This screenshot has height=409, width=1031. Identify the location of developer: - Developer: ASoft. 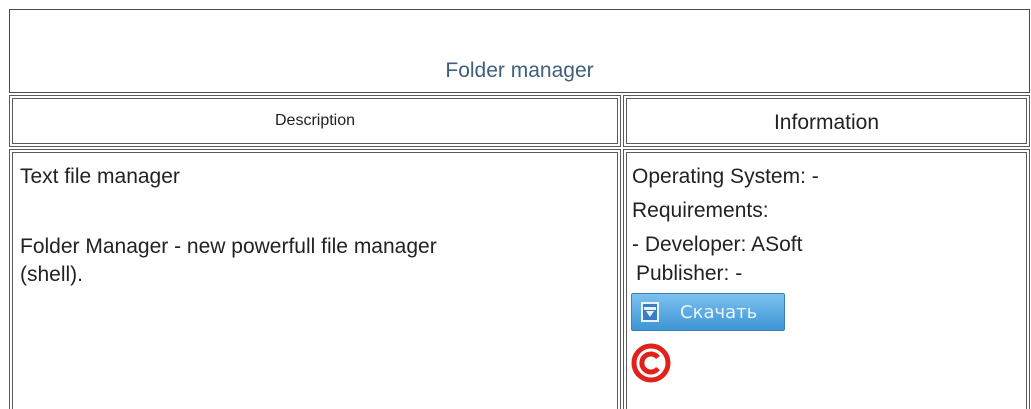
(717, 244).